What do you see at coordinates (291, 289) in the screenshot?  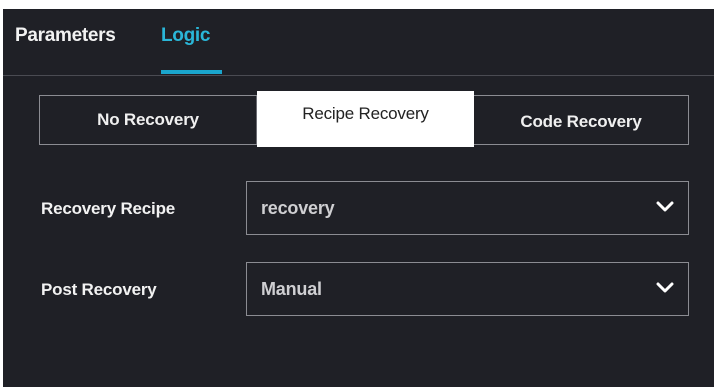 I see `post-recovery-value: Manual` at bounding box center [291, 289].